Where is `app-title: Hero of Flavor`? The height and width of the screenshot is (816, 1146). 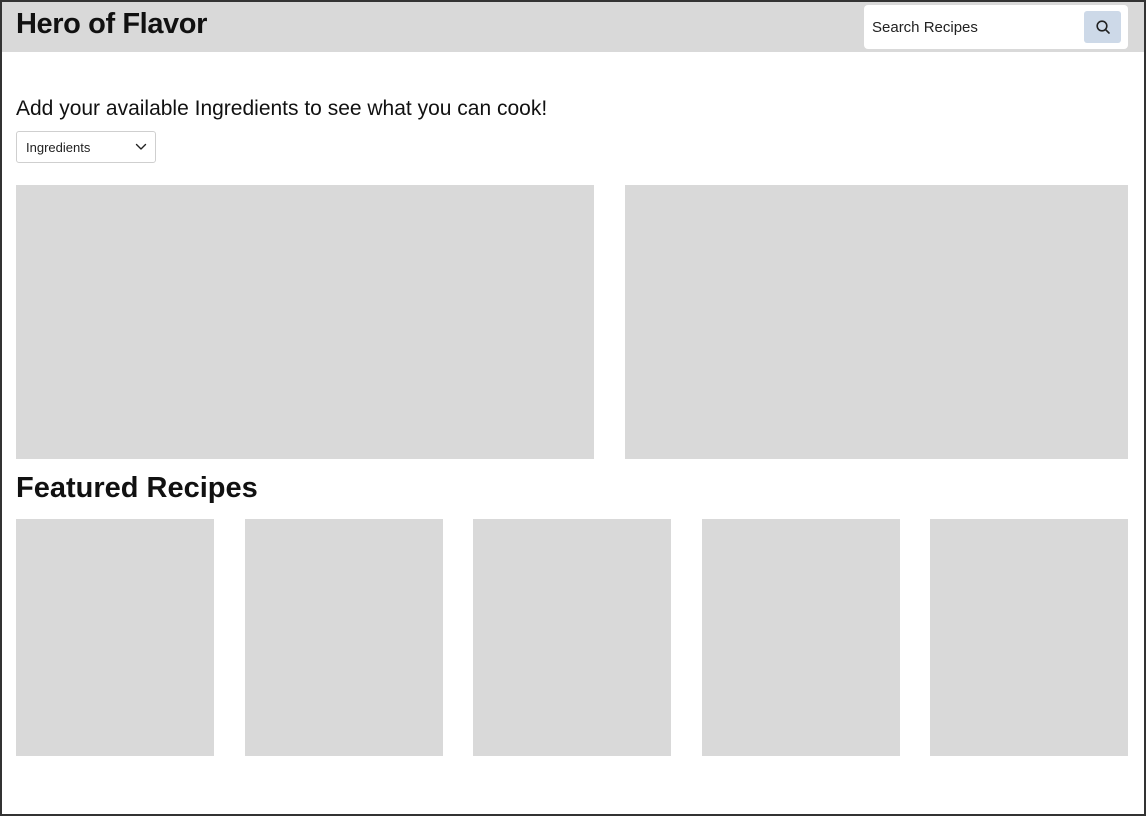
app-title: Hero of Flavor is located at coordinates (111, 24).